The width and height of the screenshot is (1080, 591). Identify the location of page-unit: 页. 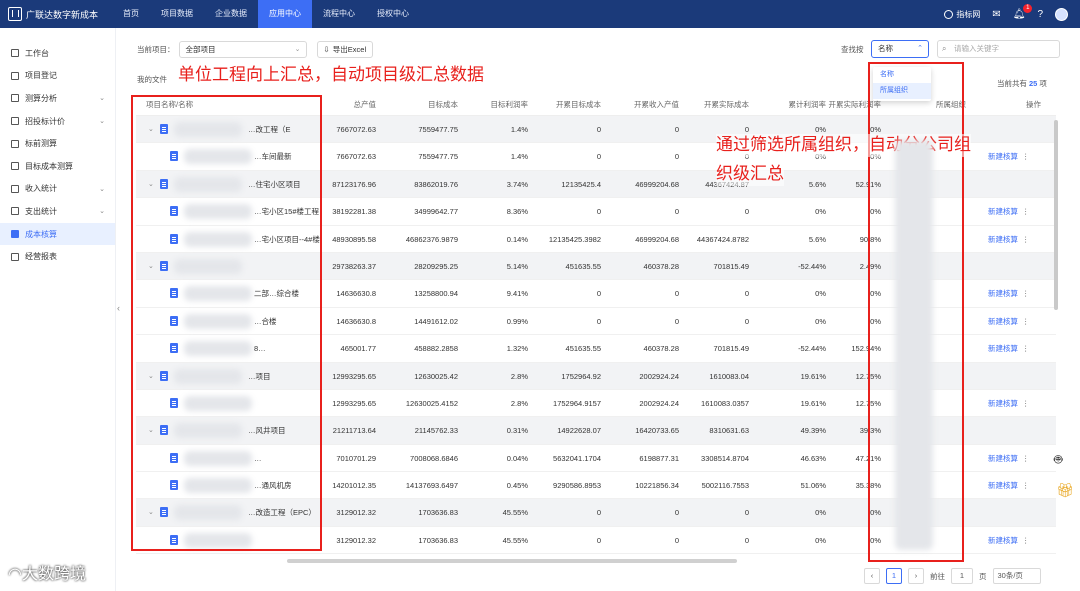
(983, 576).